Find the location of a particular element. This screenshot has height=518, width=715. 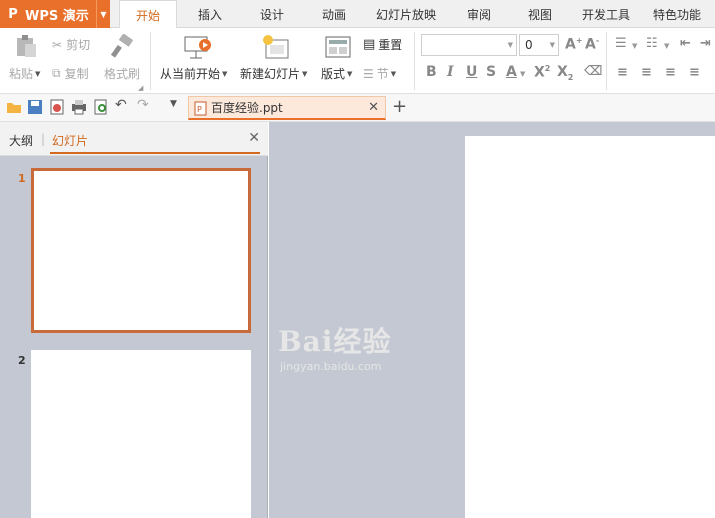

watermark: Bai经验 jingyan.baidu.com is located at coordinates (334, 346).